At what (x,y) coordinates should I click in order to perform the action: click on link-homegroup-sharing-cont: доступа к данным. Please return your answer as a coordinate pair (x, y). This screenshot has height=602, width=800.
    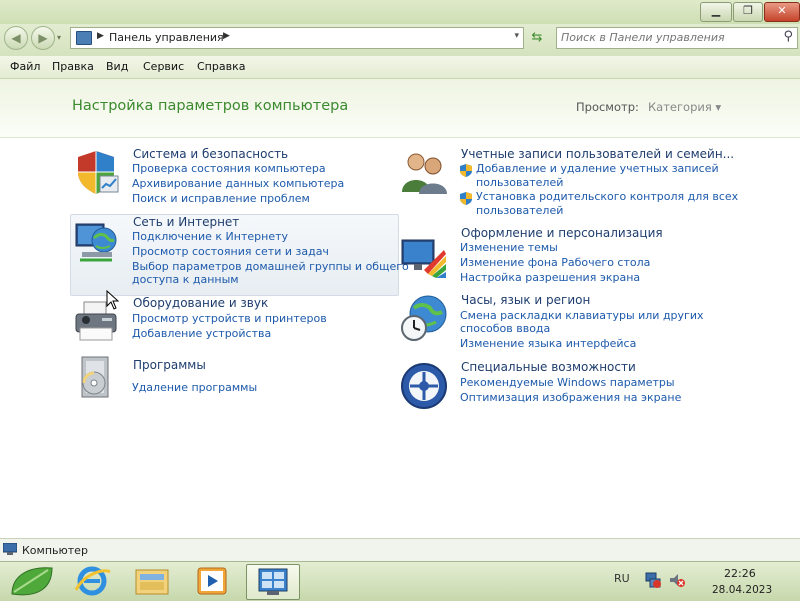
    Looking at the image, I should click on (185, 280).